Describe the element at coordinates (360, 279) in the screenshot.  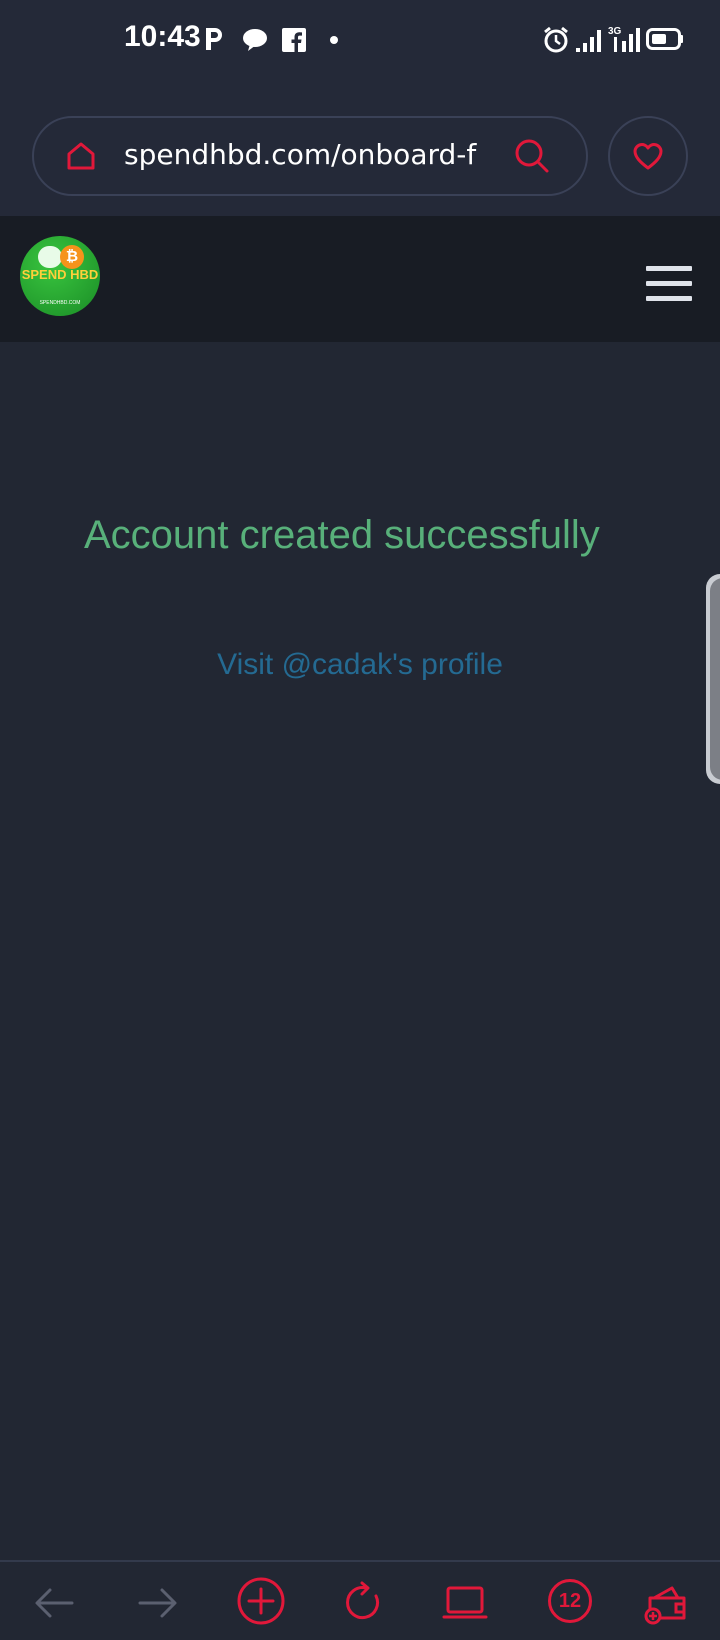
I see `site-header: ₿ SPEND HBD SPENDHBD.COM` at that location.